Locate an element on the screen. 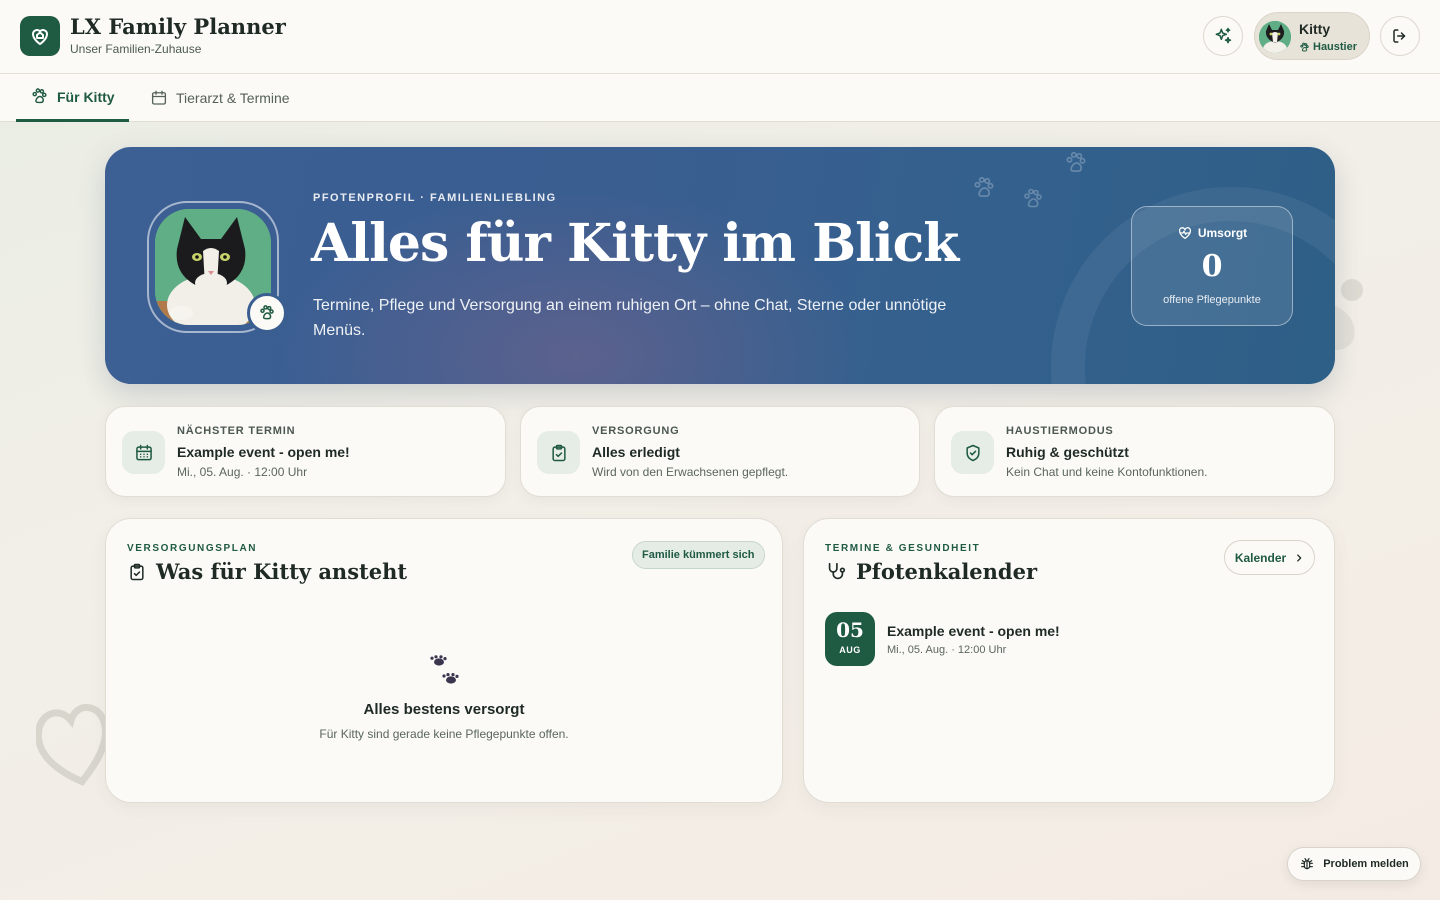  event-datetime: Mi., 05. Aug. · 12:00 Uhr is located at coordinates (947, 650).